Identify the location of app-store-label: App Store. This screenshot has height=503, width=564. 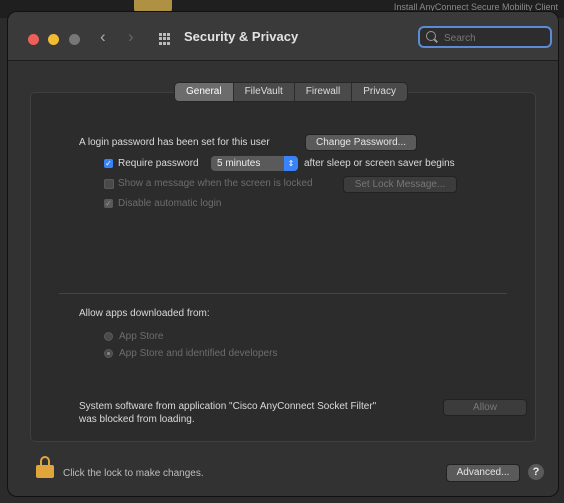
(141, 336).